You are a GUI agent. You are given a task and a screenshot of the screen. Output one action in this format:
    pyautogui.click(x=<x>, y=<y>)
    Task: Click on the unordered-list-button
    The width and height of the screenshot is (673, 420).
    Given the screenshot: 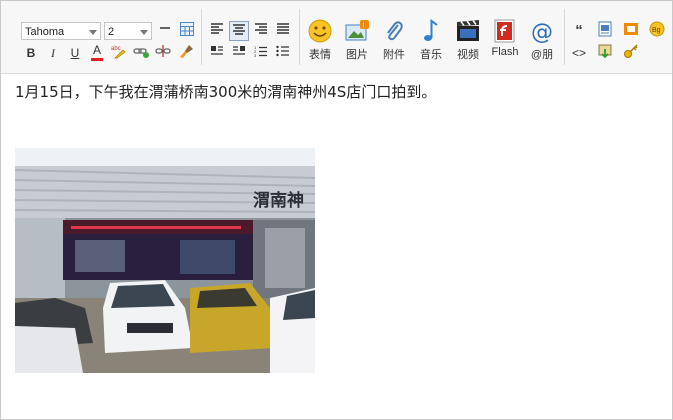 What is the action you would take?
    pyautogui.click(x=283, y=53)
    